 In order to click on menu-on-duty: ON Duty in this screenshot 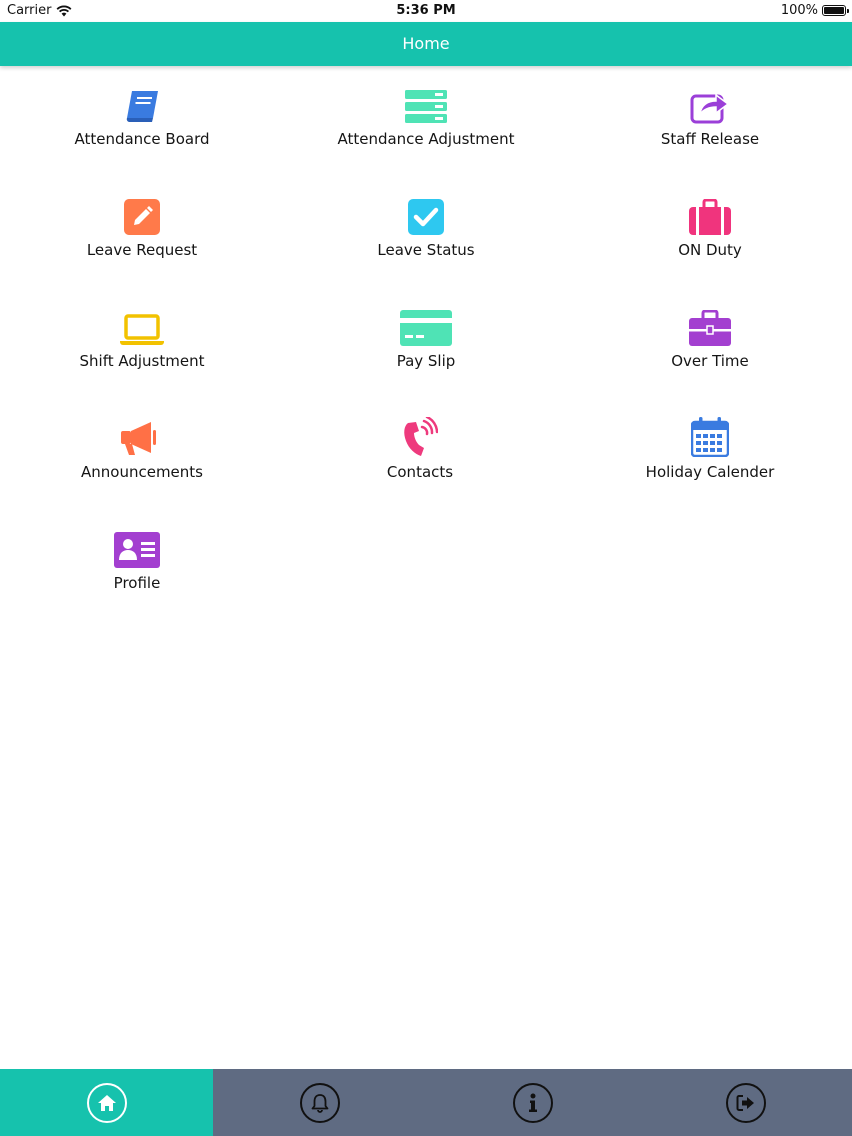, I will do `click(710, 222)`.